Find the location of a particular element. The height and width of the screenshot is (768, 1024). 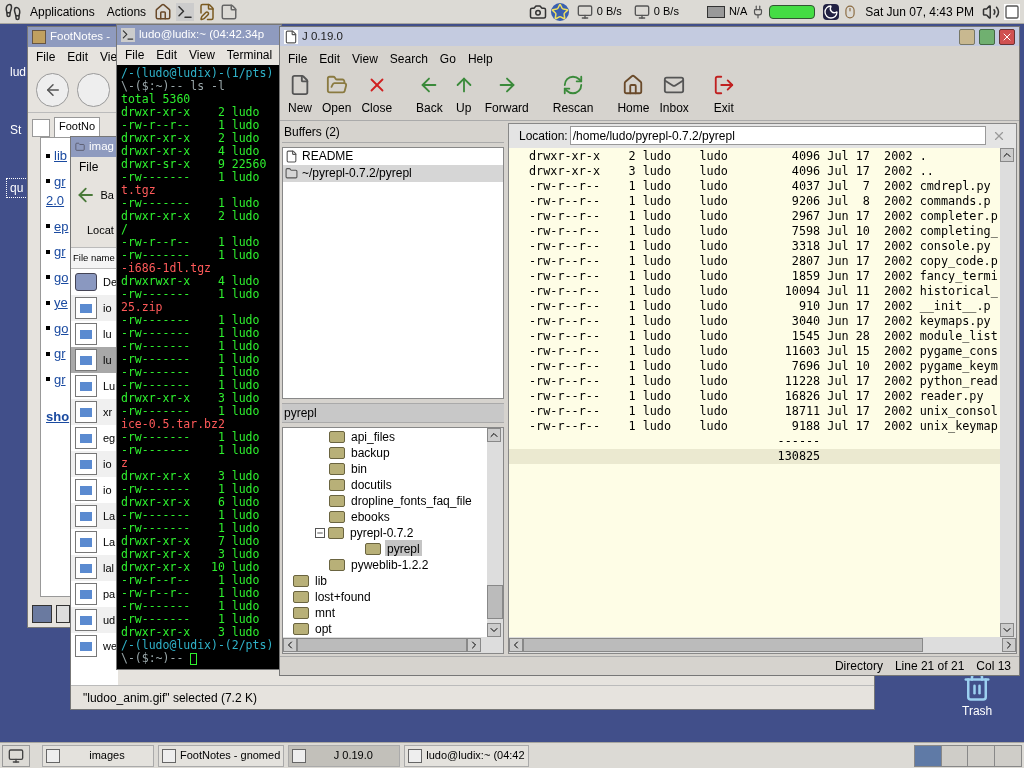

menu-item: Search is located at coordinates (408, 59).